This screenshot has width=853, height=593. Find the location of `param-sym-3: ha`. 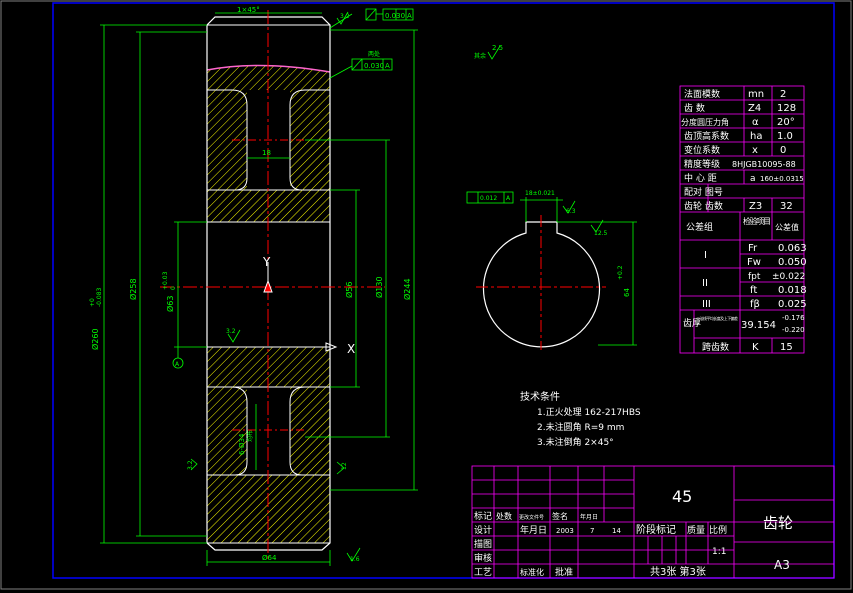

param-sym-3: ha is located at coordinates (756, 136).